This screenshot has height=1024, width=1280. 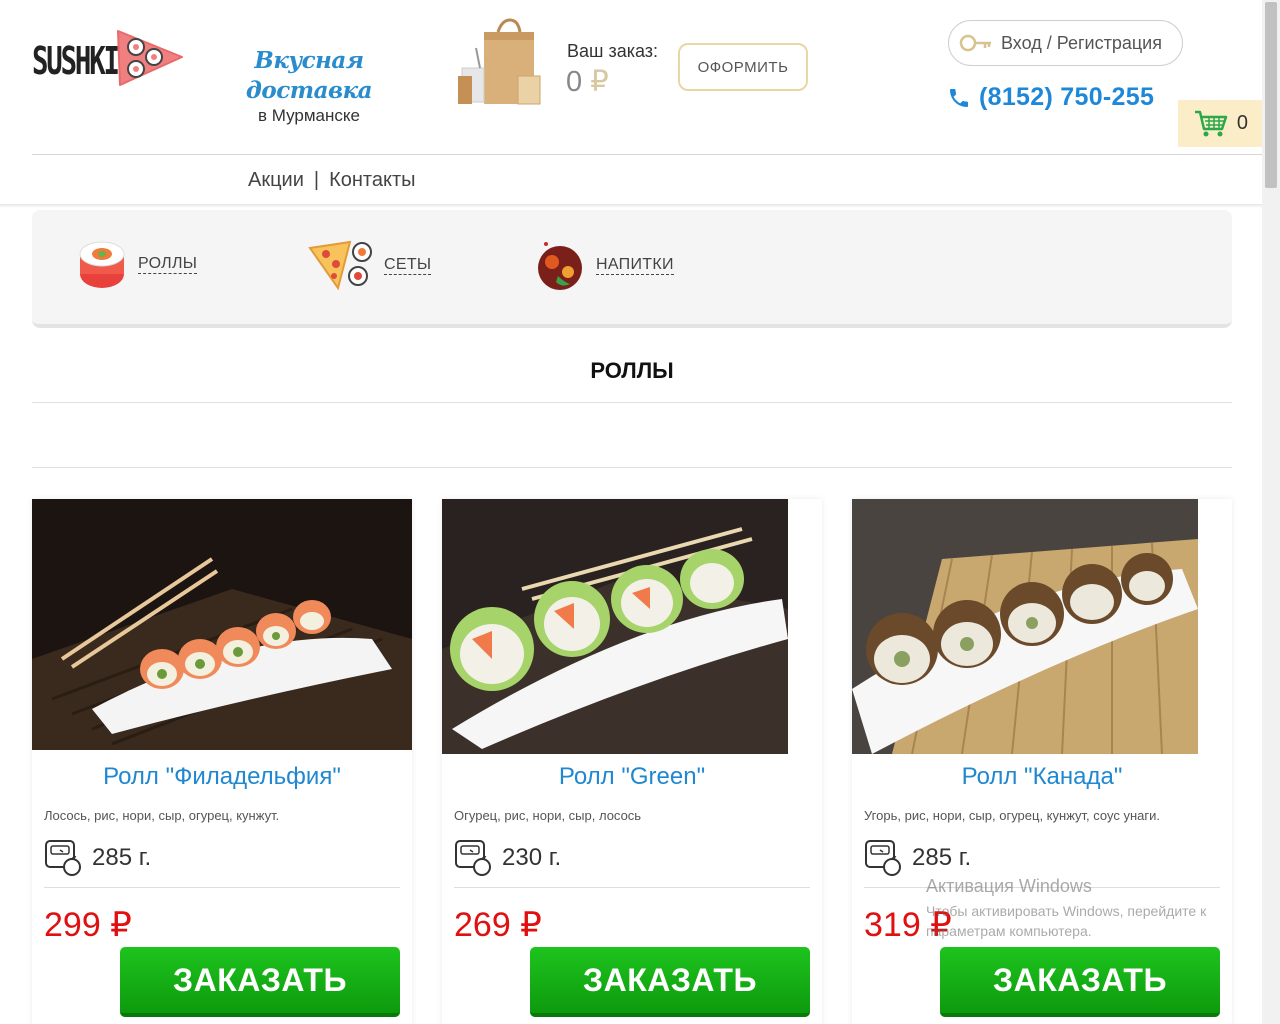 I want to click on pizza-set-icon, so click(x=340, y=265).